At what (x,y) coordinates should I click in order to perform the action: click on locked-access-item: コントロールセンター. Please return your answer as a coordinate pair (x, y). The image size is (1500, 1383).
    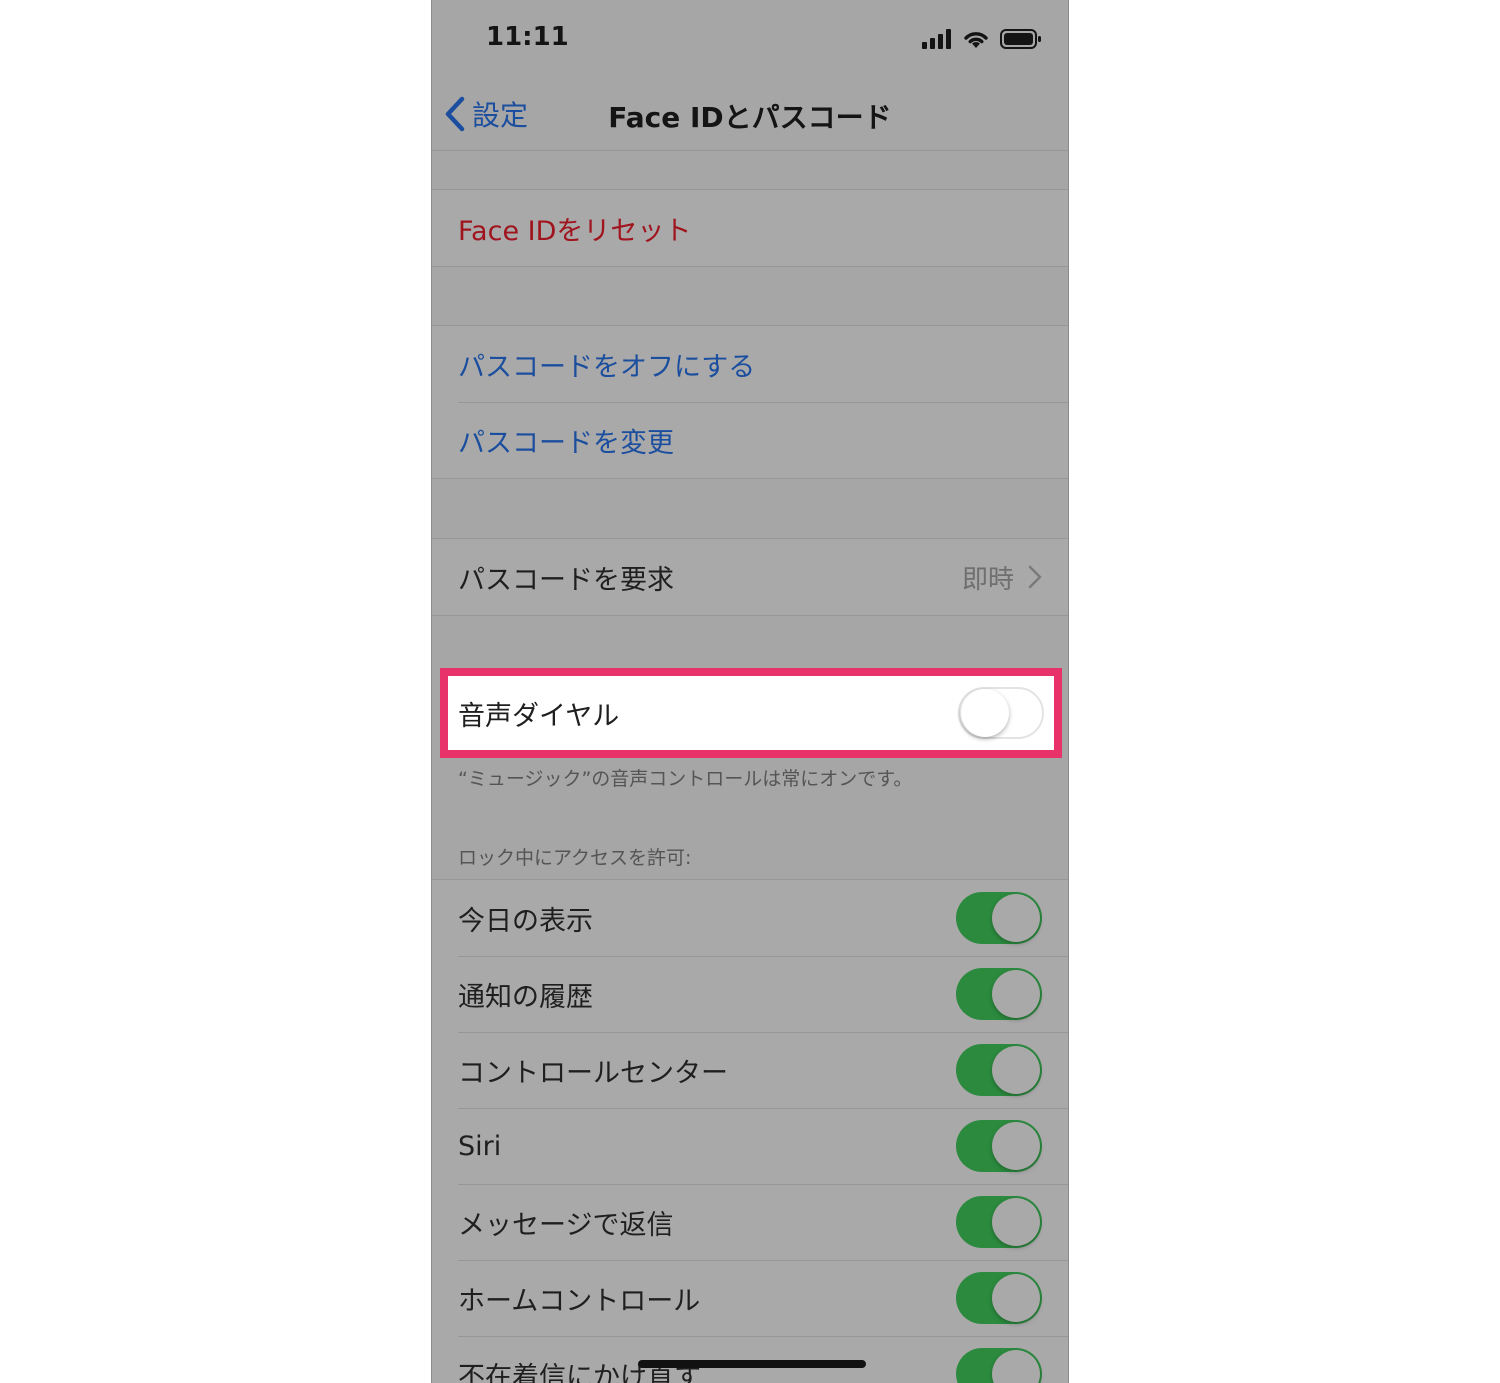
    Looking at the image, I should click on (750, 1070).